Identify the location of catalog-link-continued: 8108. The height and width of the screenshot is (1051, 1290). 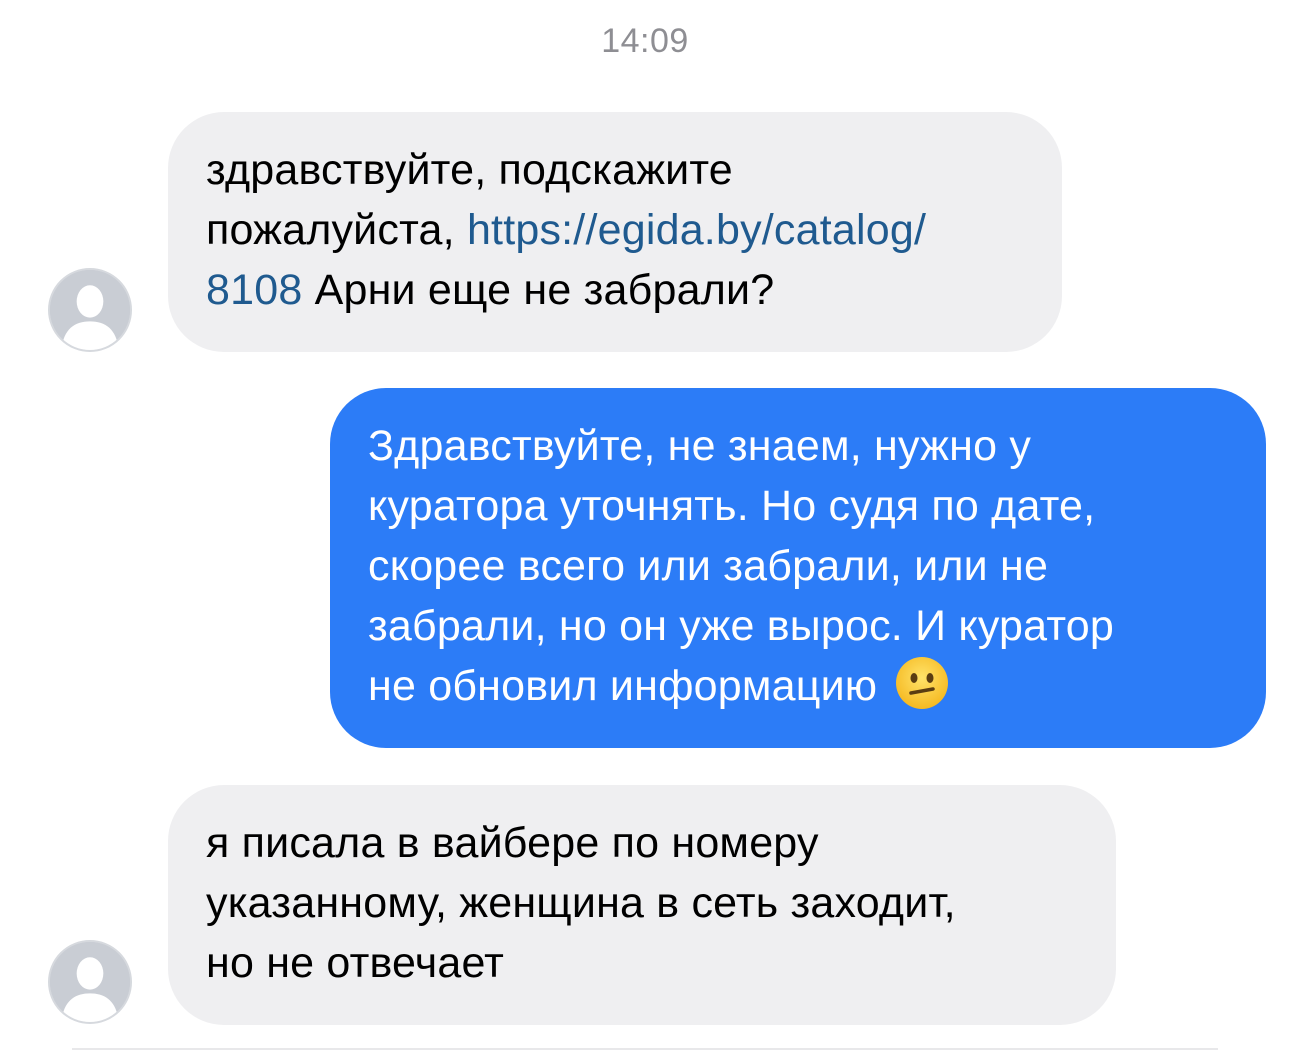
(254, 290).